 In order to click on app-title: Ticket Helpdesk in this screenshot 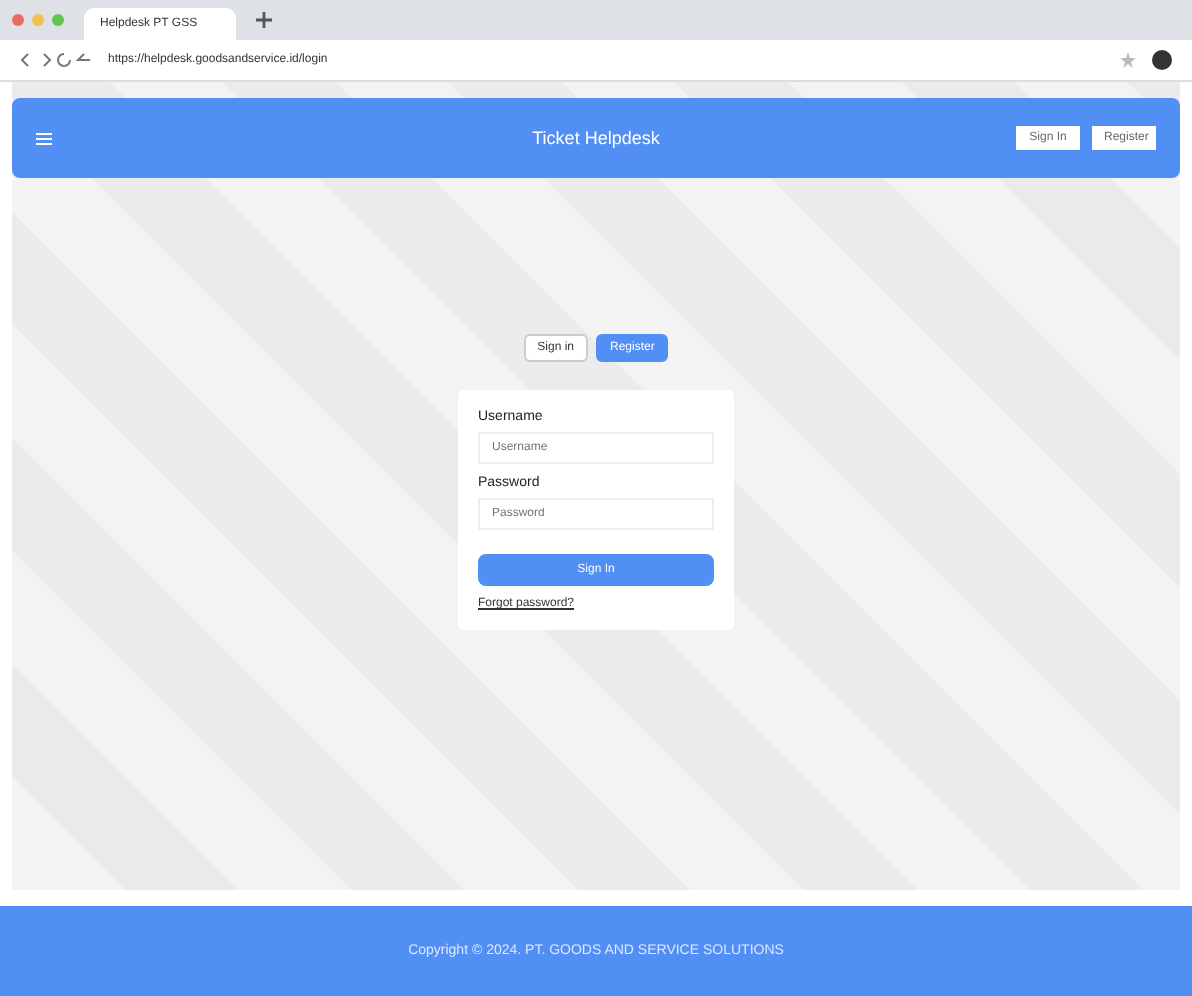, I will do `click(596, 138)`.